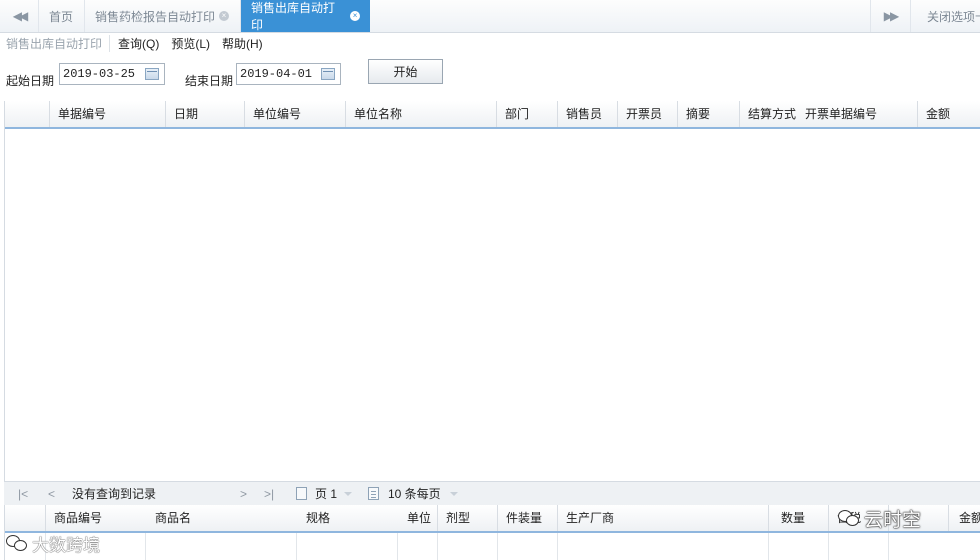 This screenshot has height=560, width=980. I want to click on tab-label: 销售出库自动打印, so click(293, 16).